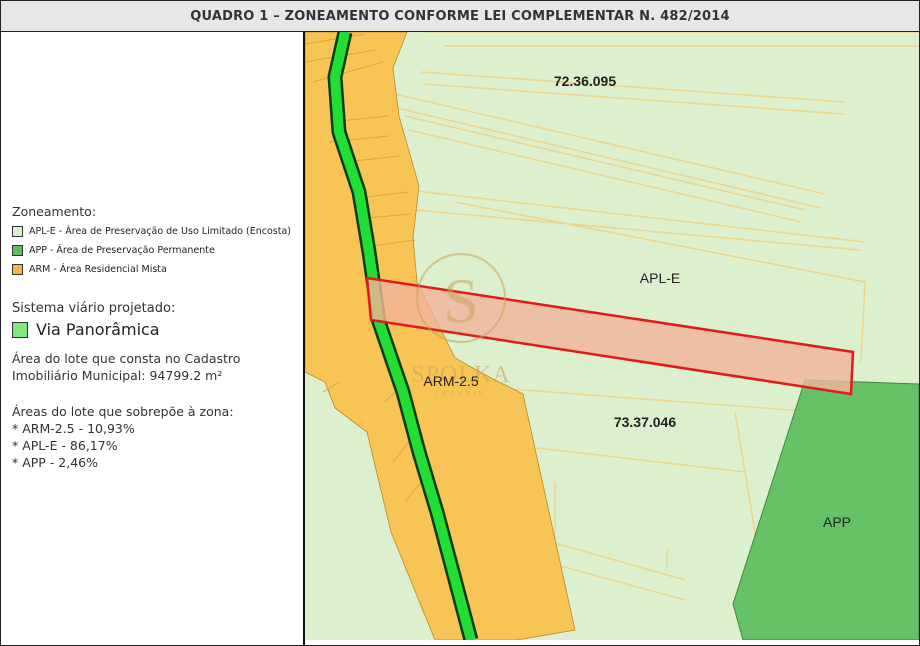 The height and width of the screenshot is (646, 920). I want to click on zoning-legend-heading: Zoneamento:, so click(54, 211).